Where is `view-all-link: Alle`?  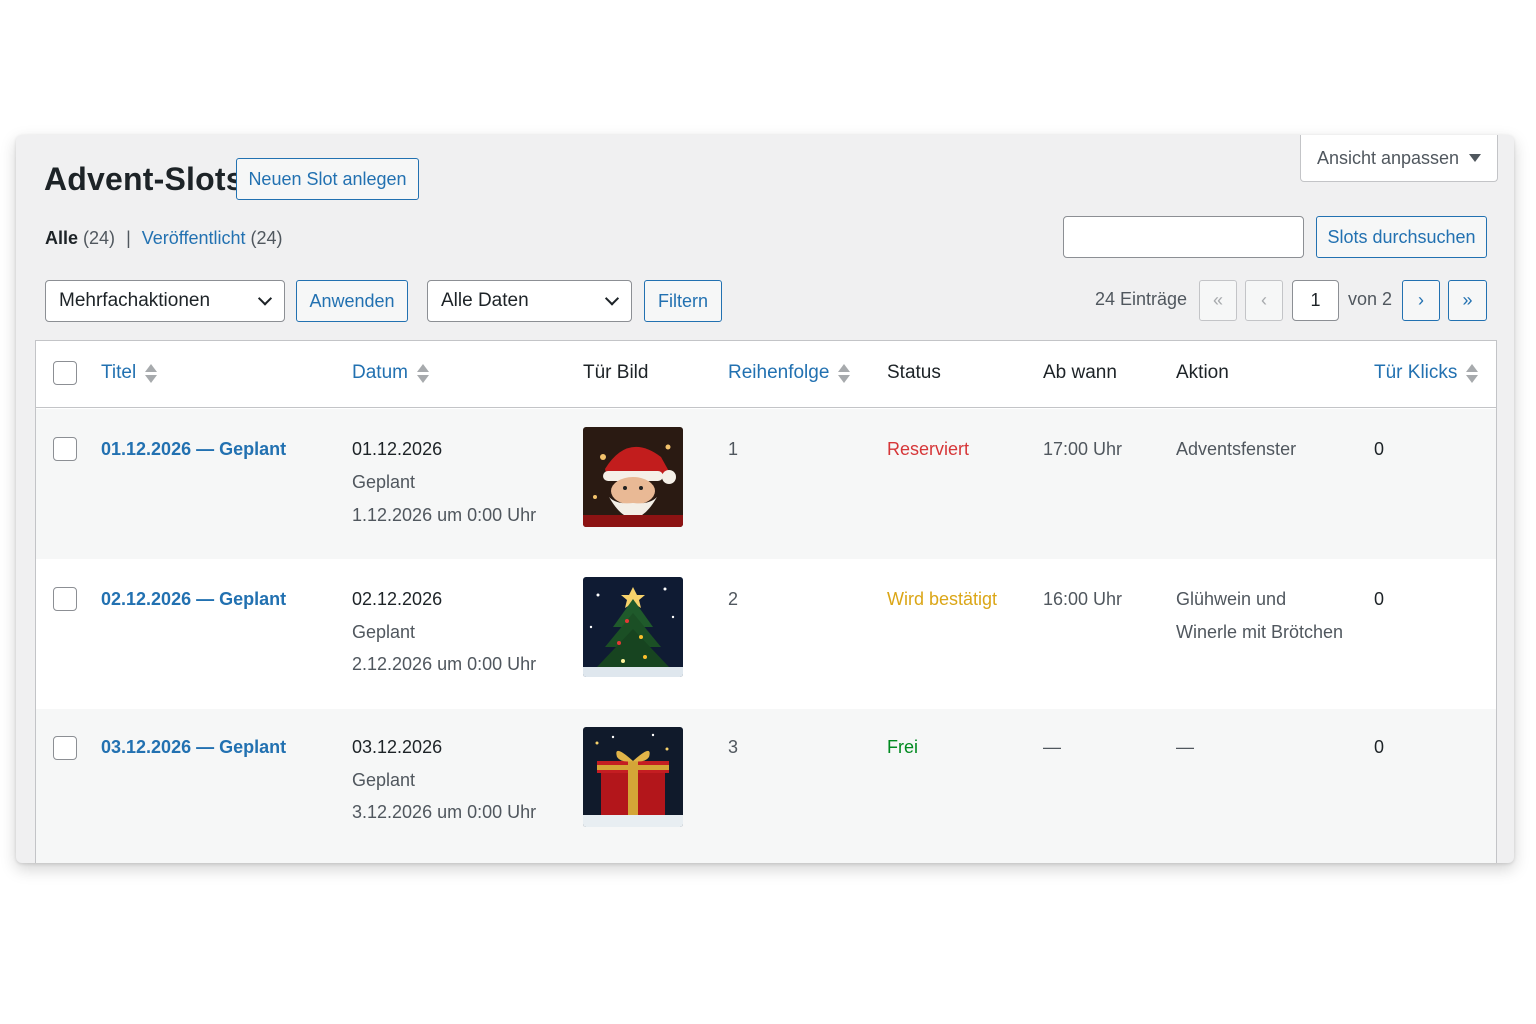
view-all-link: Alle is located at coordinates (61, 238).